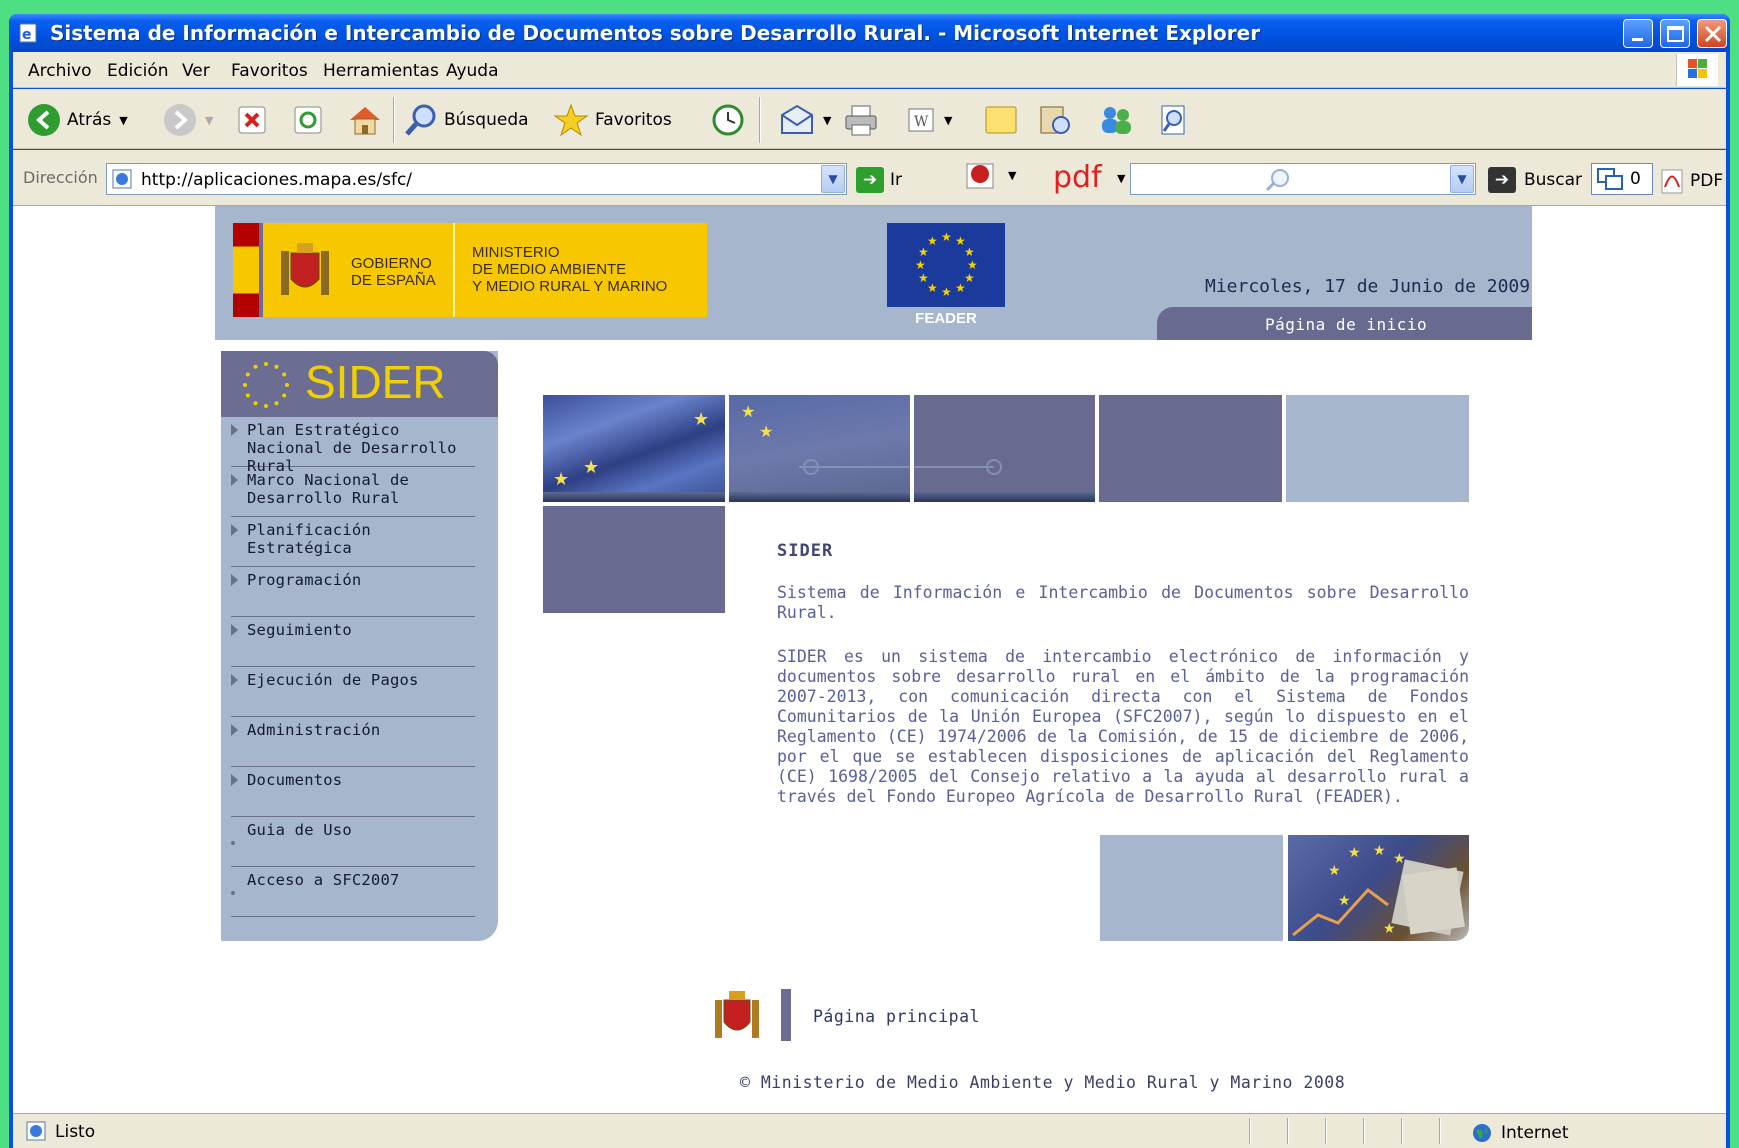  I want to click on go-button: ➔ Ir, so click(879, 180).